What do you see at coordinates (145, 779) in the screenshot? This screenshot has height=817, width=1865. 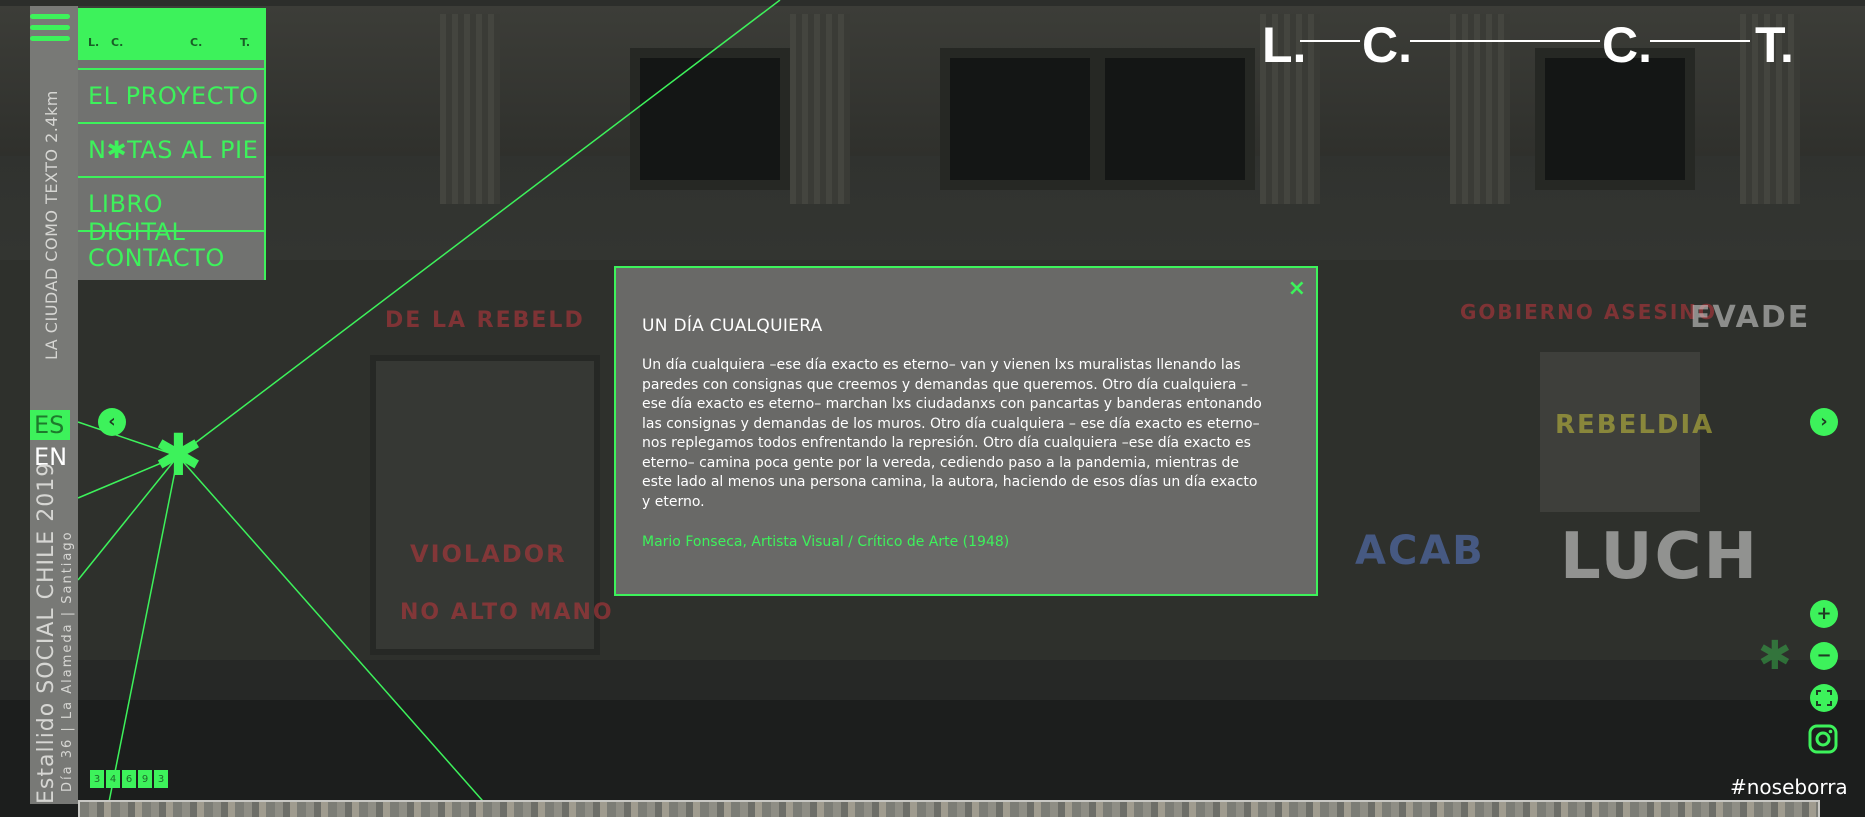 I see `thumbnail-item: 9` at bounding box center [145, 779].